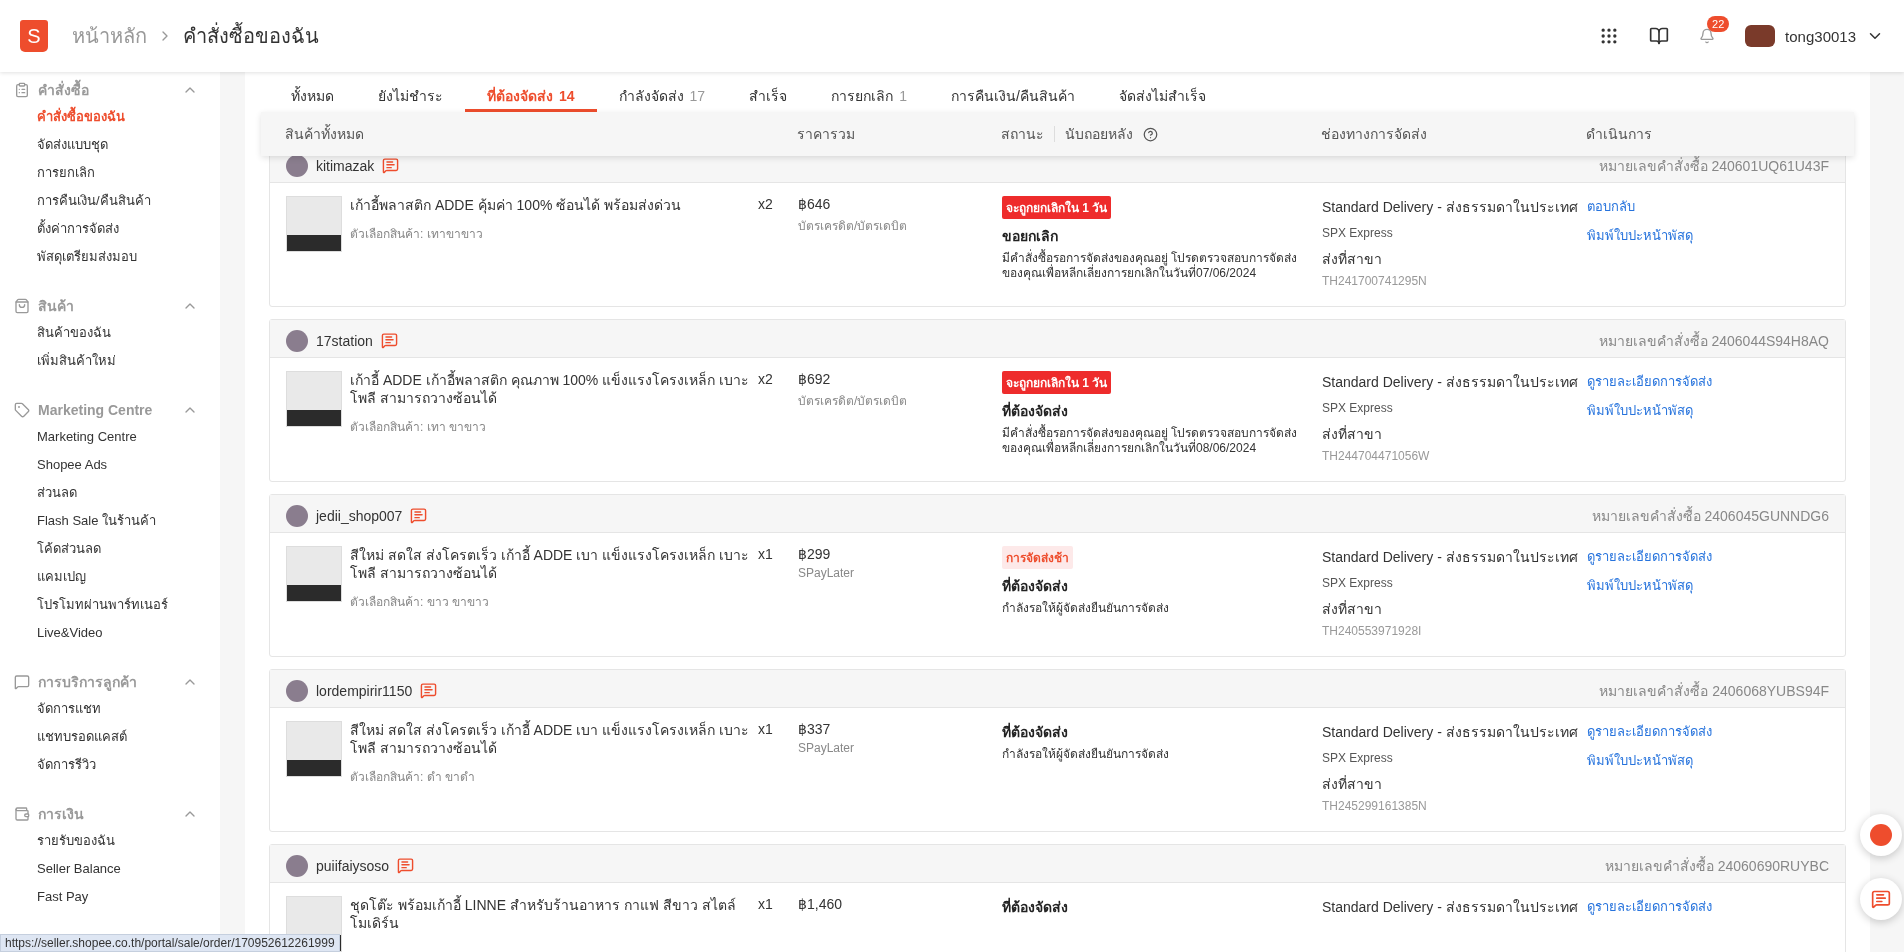 The height and width of the screenshot is (952, 1904). Describe the element at coordinates (110, 898) in the screenshot. I see `sidebar-item: Fast Pay` at that location.